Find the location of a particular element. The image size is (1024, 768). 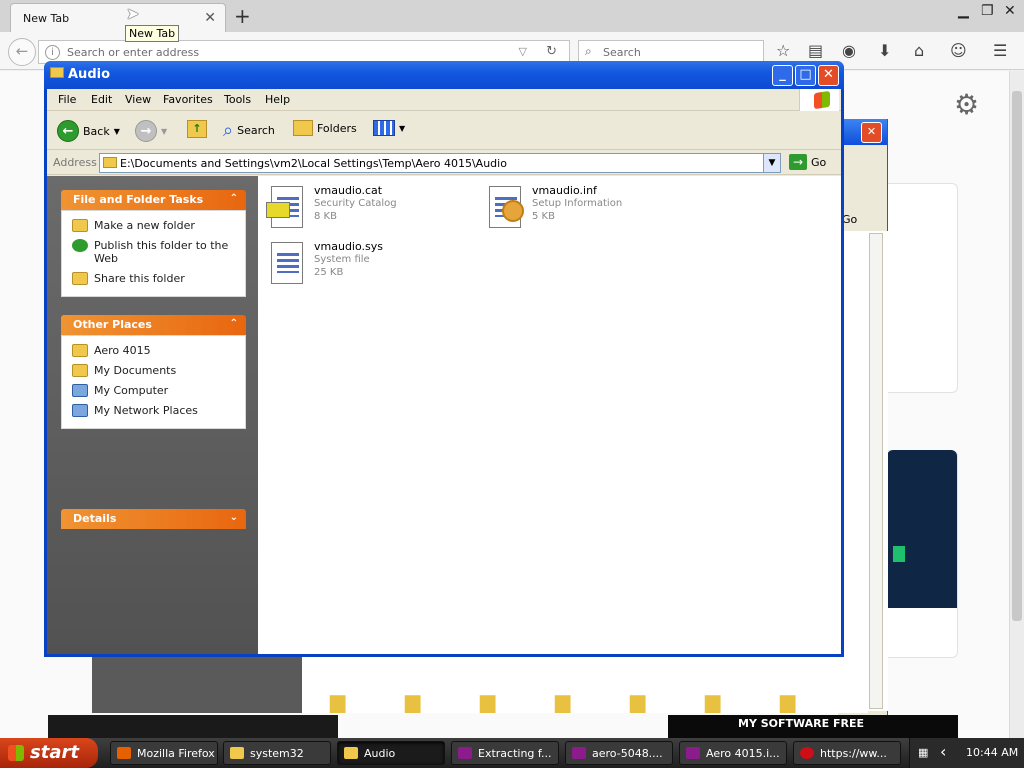

bg-site-preview is located at coordinates (922, 529).